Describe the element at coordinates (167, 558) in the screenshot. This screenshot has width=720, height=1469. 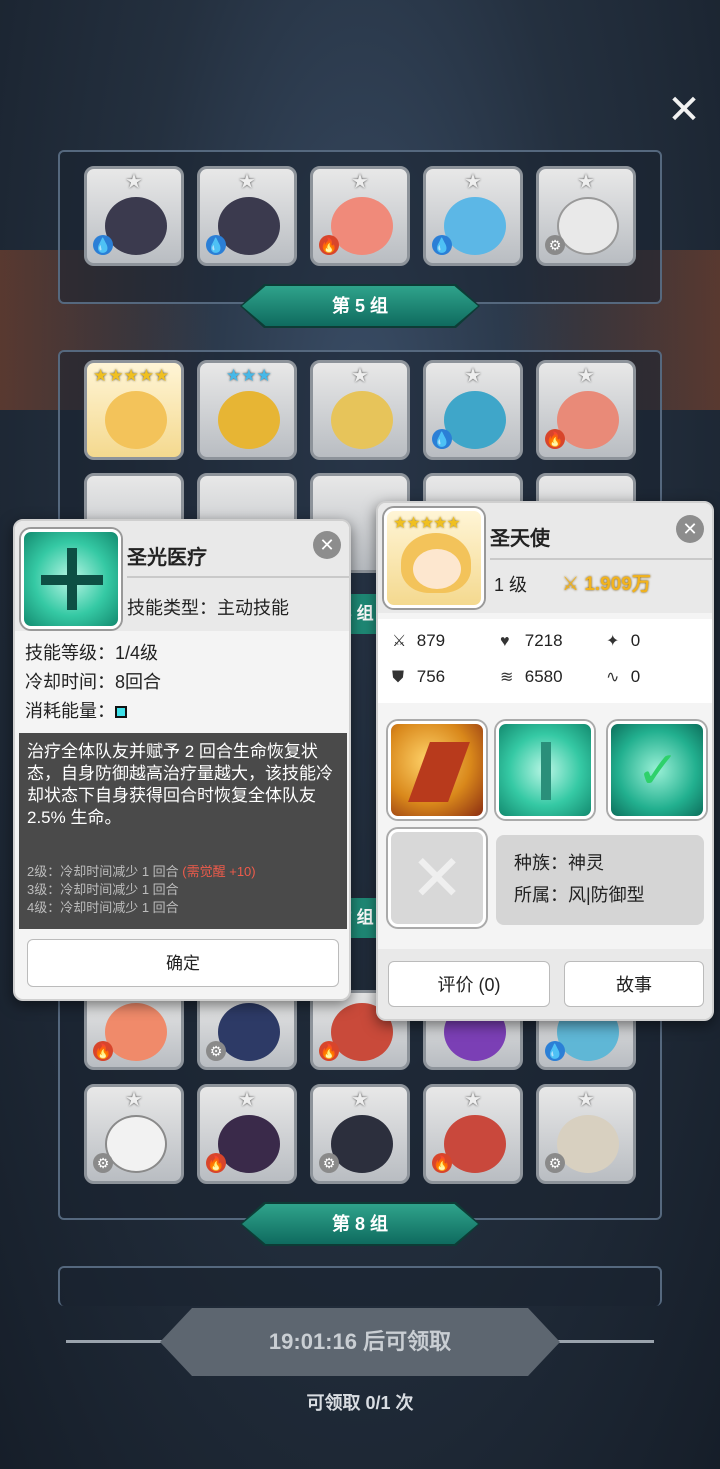
I see `skill-name: 圣光医疗` at that location.